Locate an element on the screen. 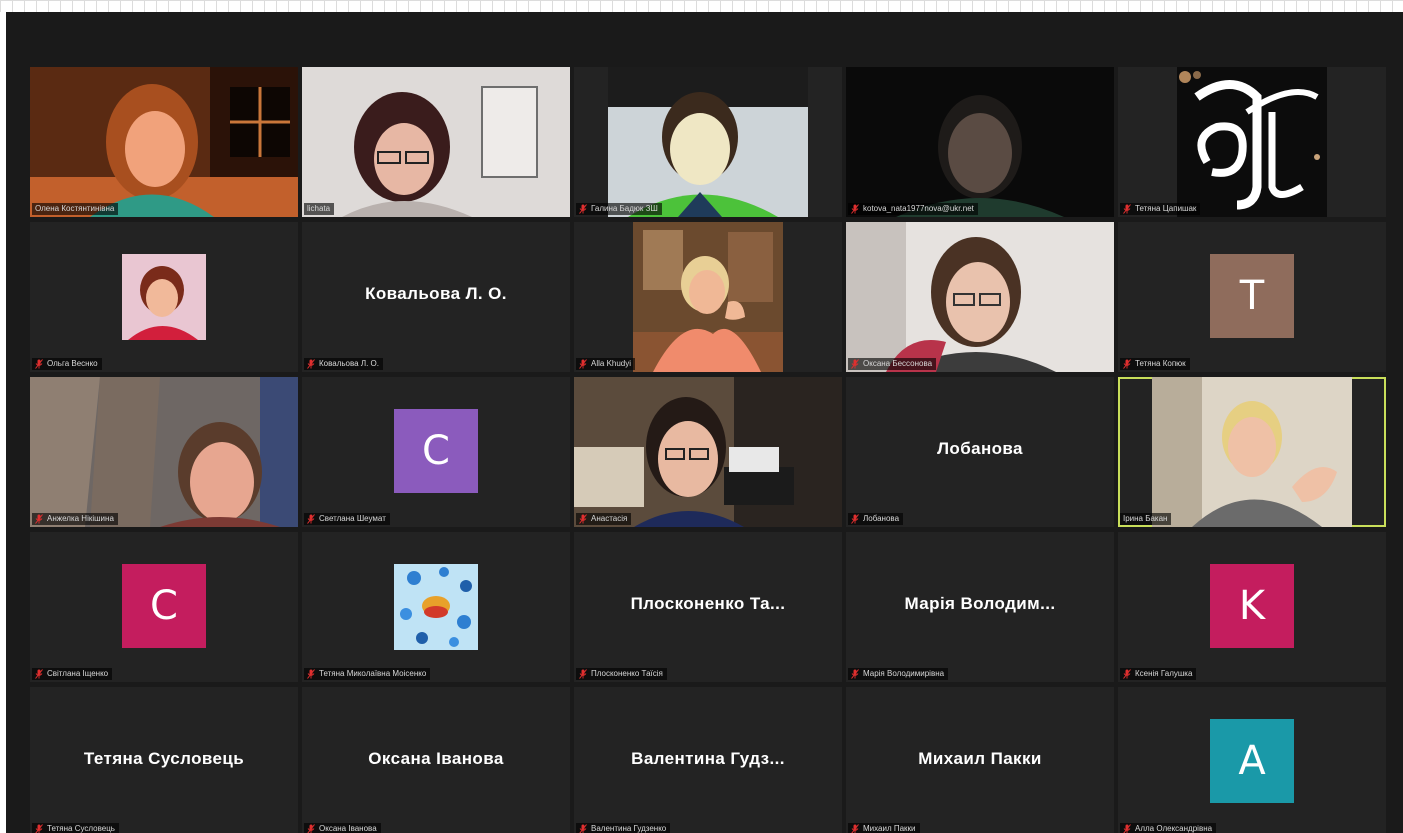 The image size is (1403, 833). participant-name-tag: Світлана Іщенко is located at coordinates (72, 674).